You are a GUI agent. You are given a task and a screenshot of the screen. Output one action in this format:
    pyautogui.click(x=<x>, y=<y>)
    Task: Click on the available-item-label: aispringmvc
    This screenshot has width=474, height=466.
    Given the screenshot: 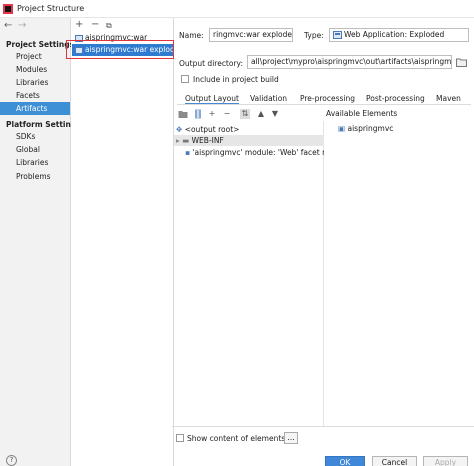 What is the action you would take?
    pyautogui.click(x=370, y=128)
    